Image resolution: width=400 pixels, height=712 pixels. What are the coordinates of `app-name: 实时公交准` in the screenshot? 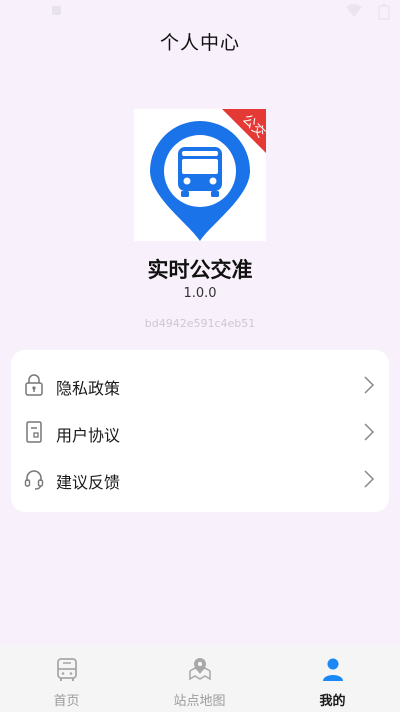 It's located at (200, 270).